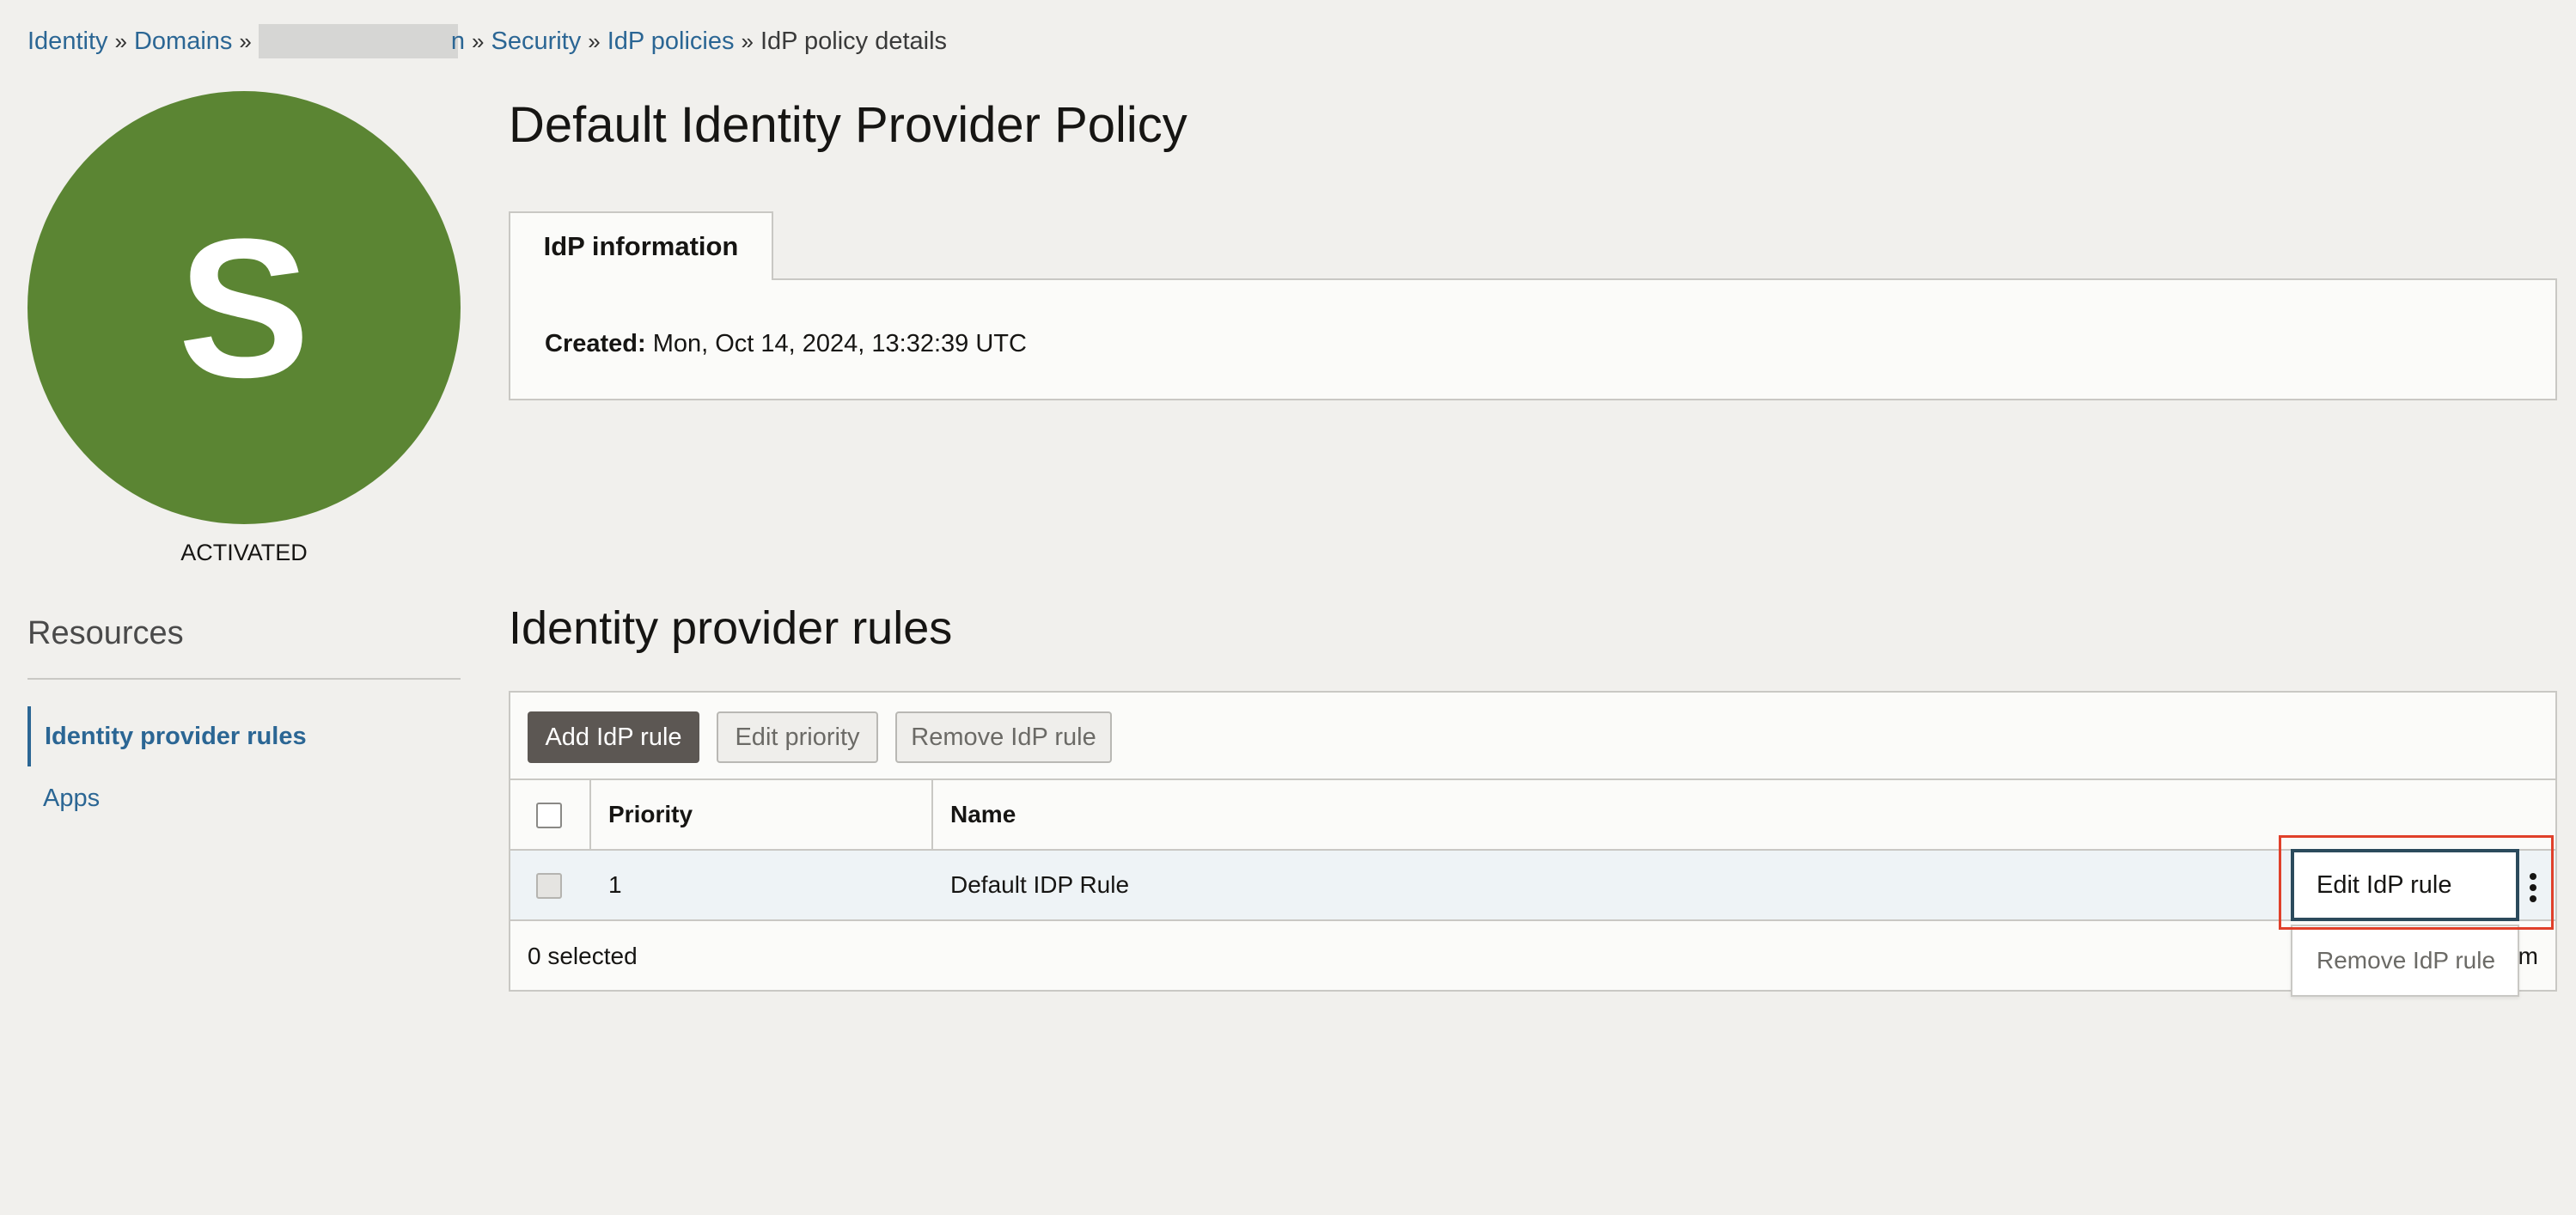 The width and height of the screenshot is (2576, 1215). I want to click on breadcrumb-domains: Domains, so click(183, 41).